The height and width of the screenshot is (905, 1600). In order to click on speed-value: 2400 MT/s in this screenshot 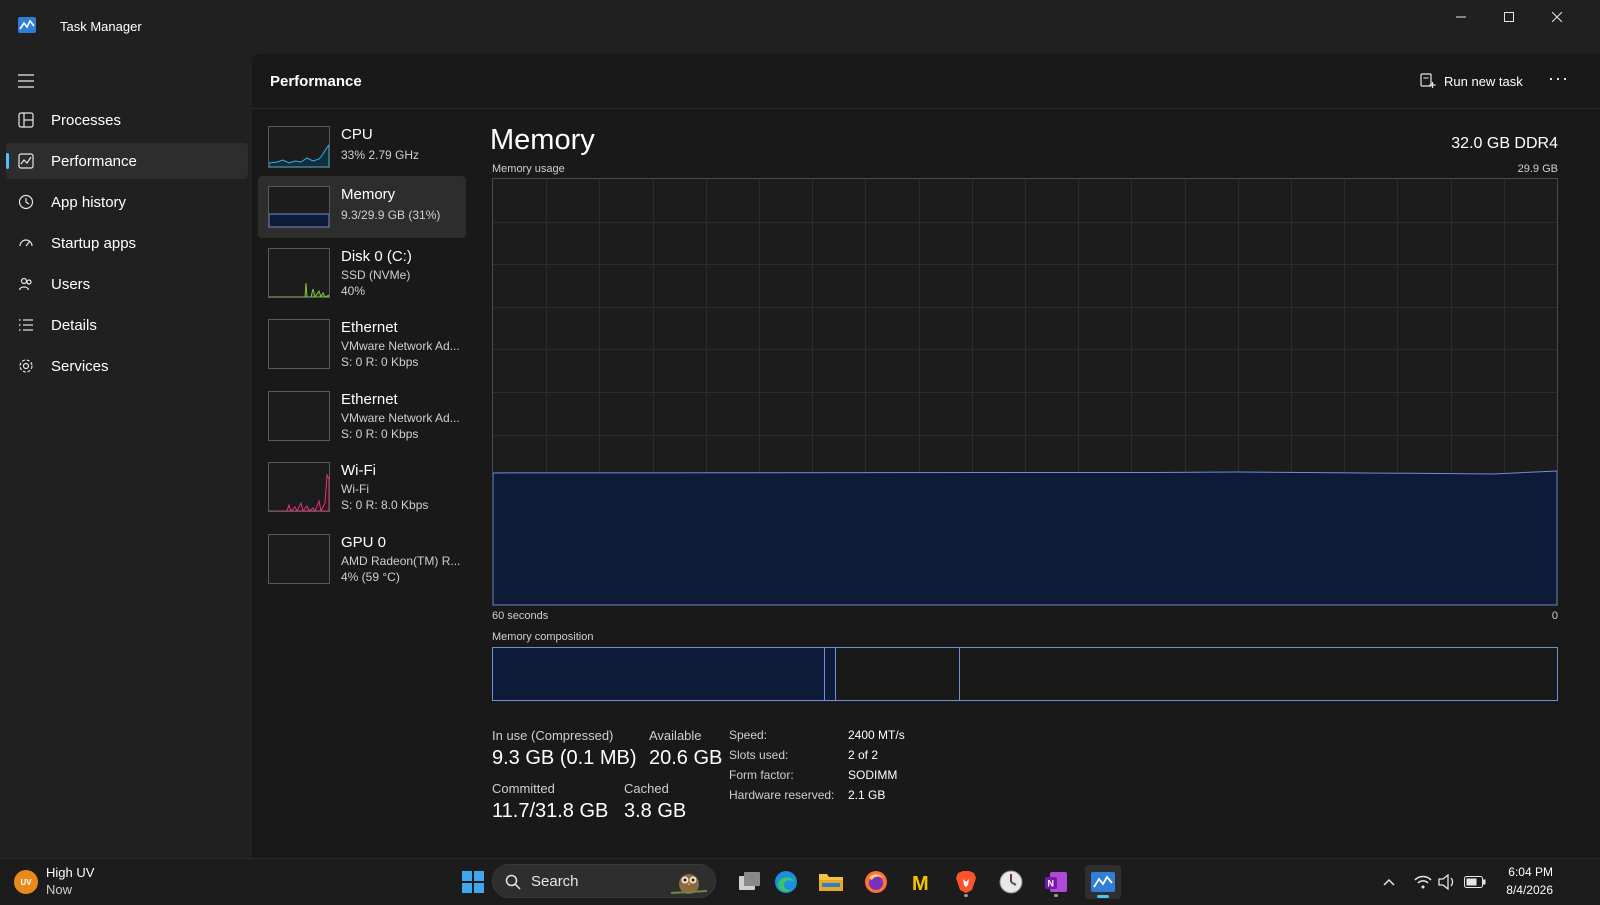, I will do `click(876, 735)`.